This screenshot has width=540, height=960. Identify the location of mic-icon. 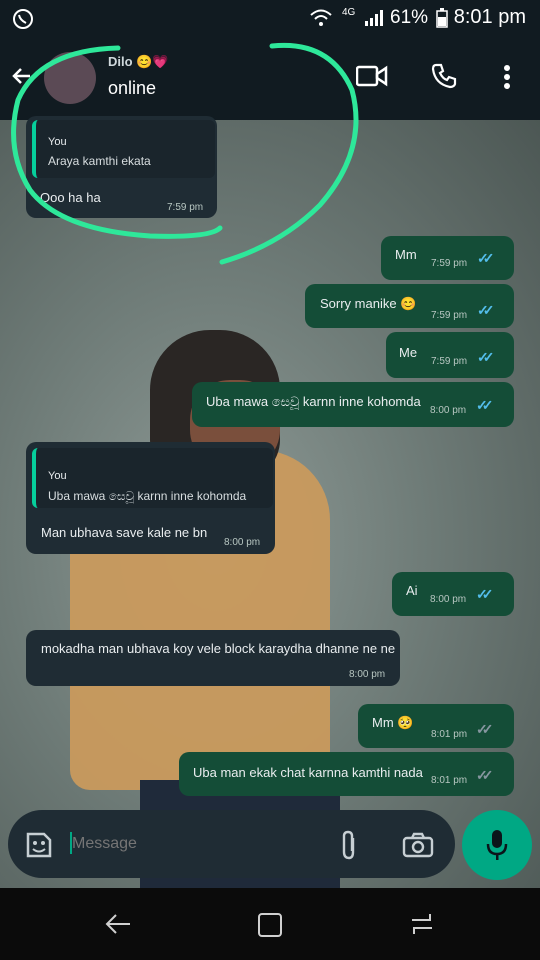
(497, 845).